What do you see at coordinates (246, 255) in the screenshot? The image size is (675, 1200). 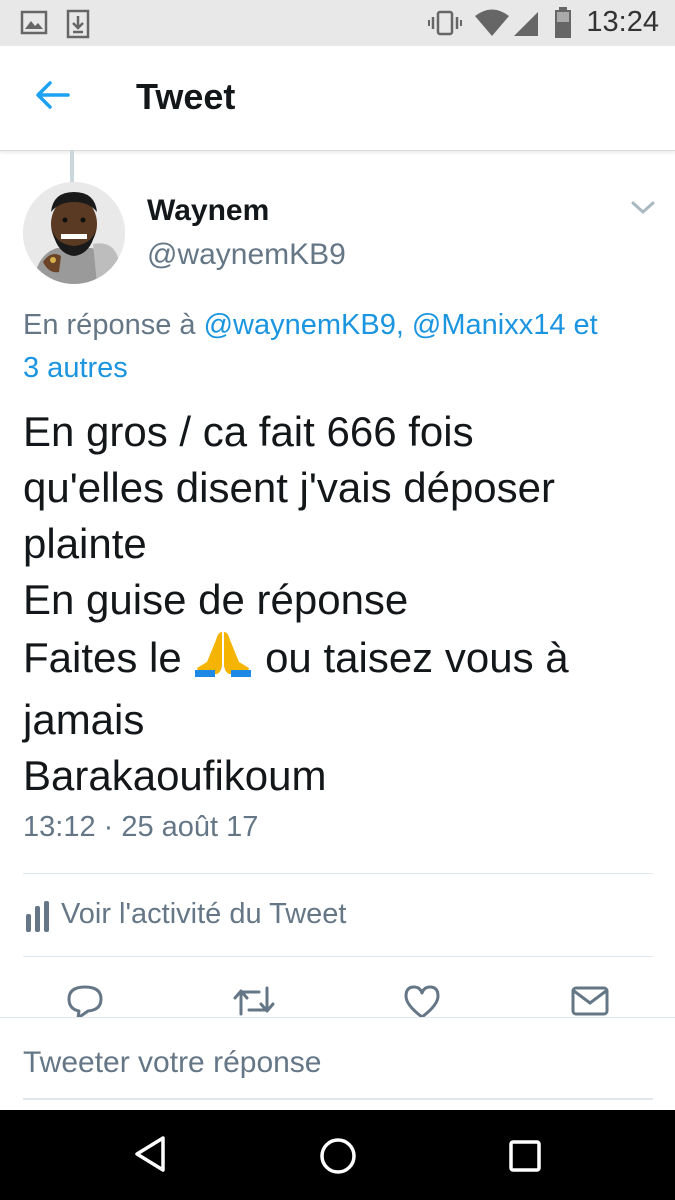 I see `author-handle: @waynemKB9` at bounding box center [246, 255].